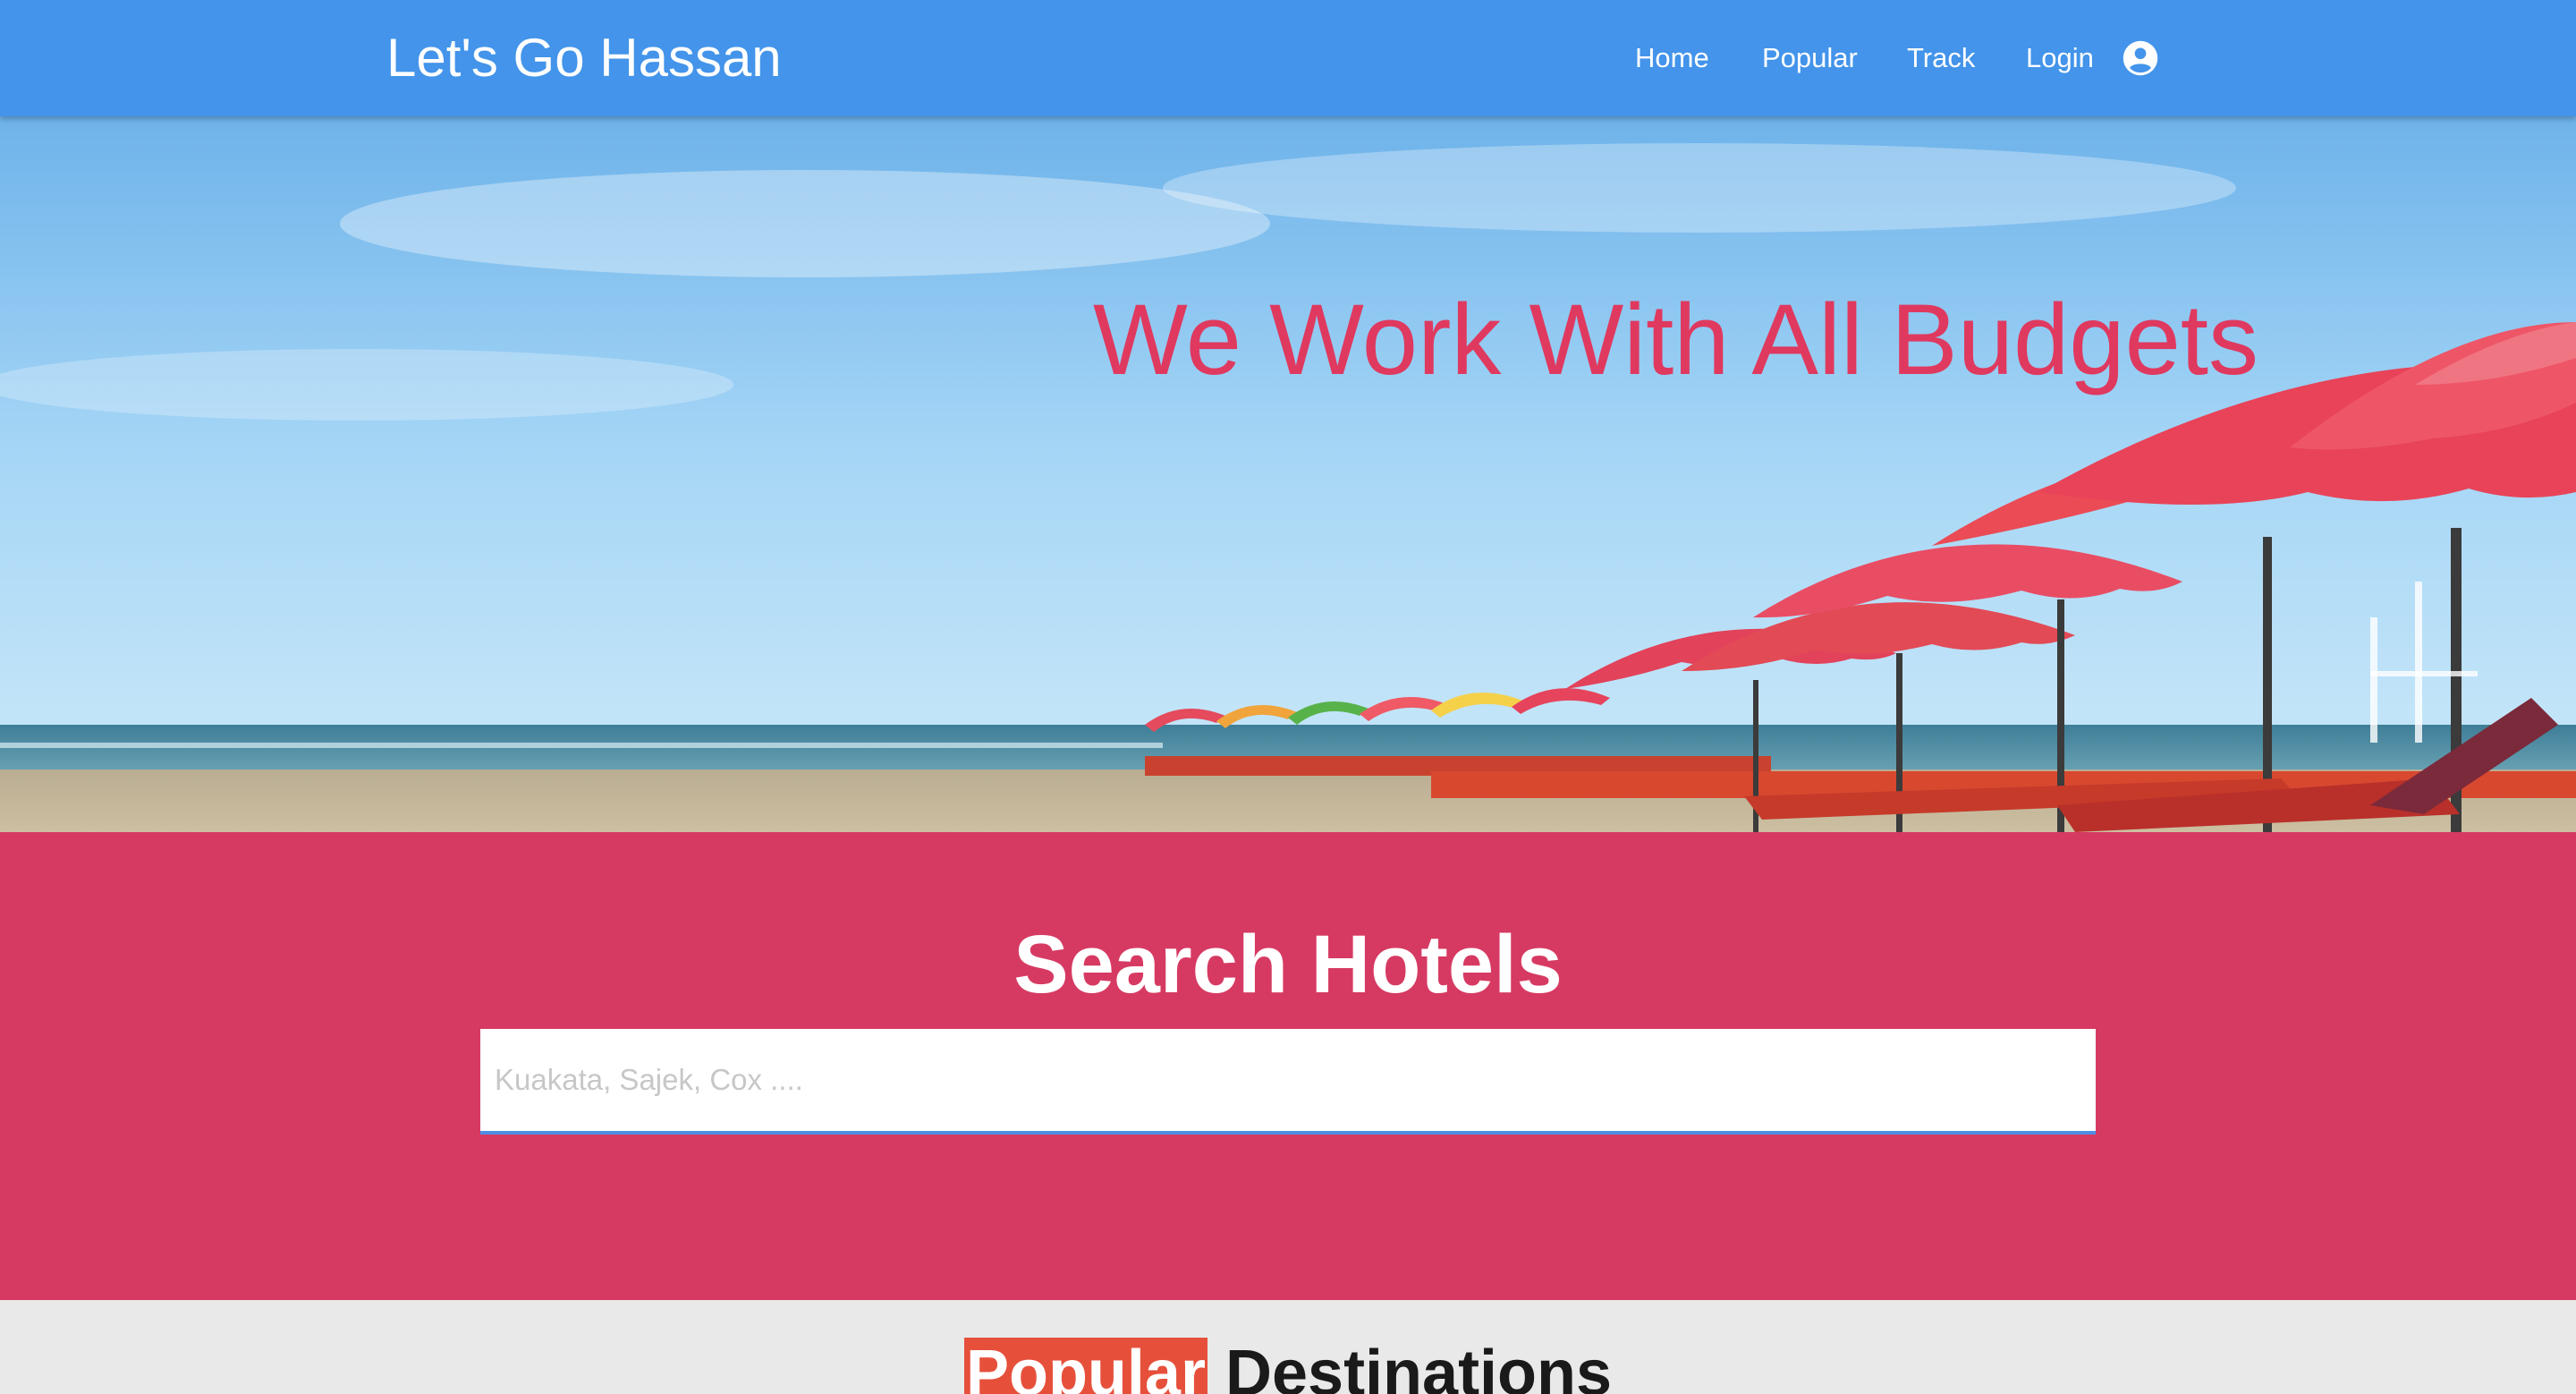 The image size is (2576, 1394). Describe the element at coordinates (1288, 1082) in the screenshot. I see `hotel-search-input` at that location.